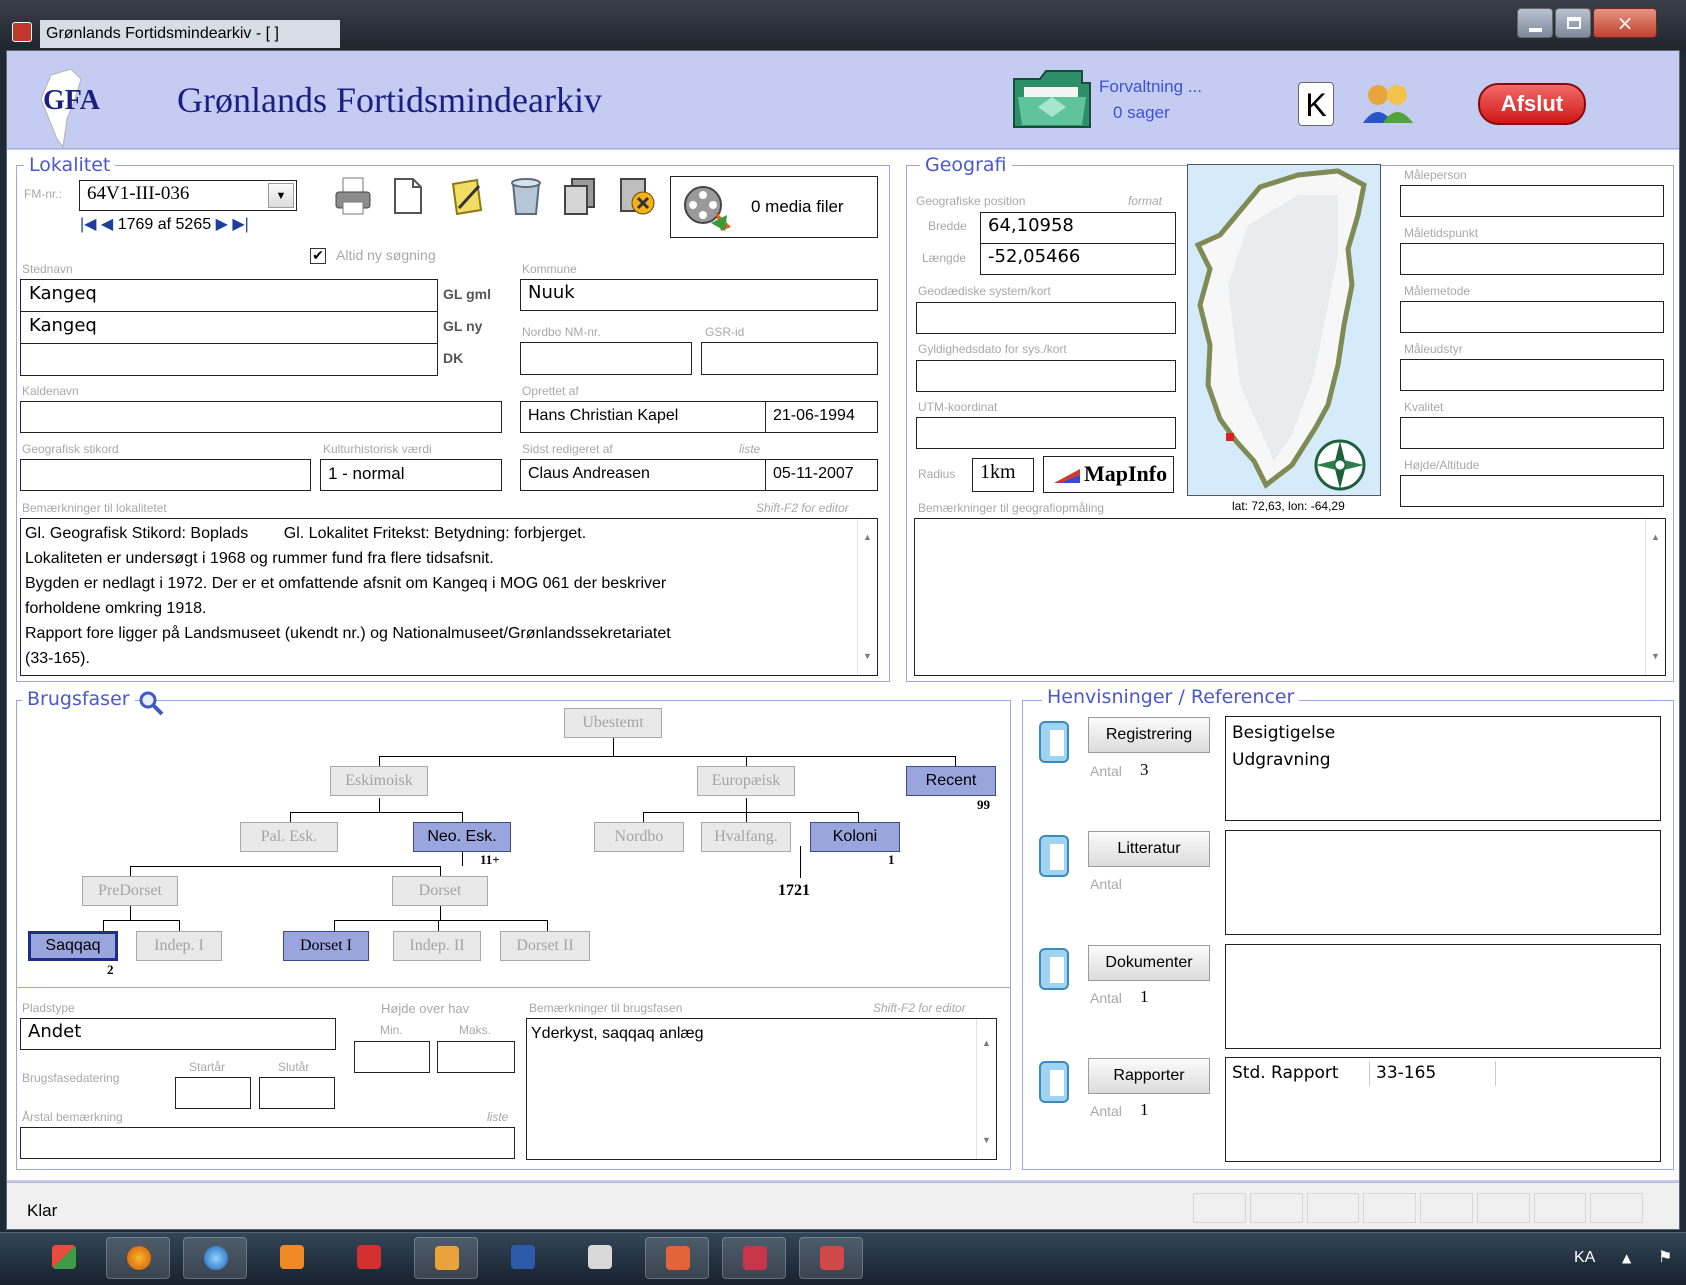 The image size is (1686, 1285). What do you see at coordinates (1149, 735) in the screenshot?
I see `registrering-button: Registrering` at bounding box center [1149, 735].